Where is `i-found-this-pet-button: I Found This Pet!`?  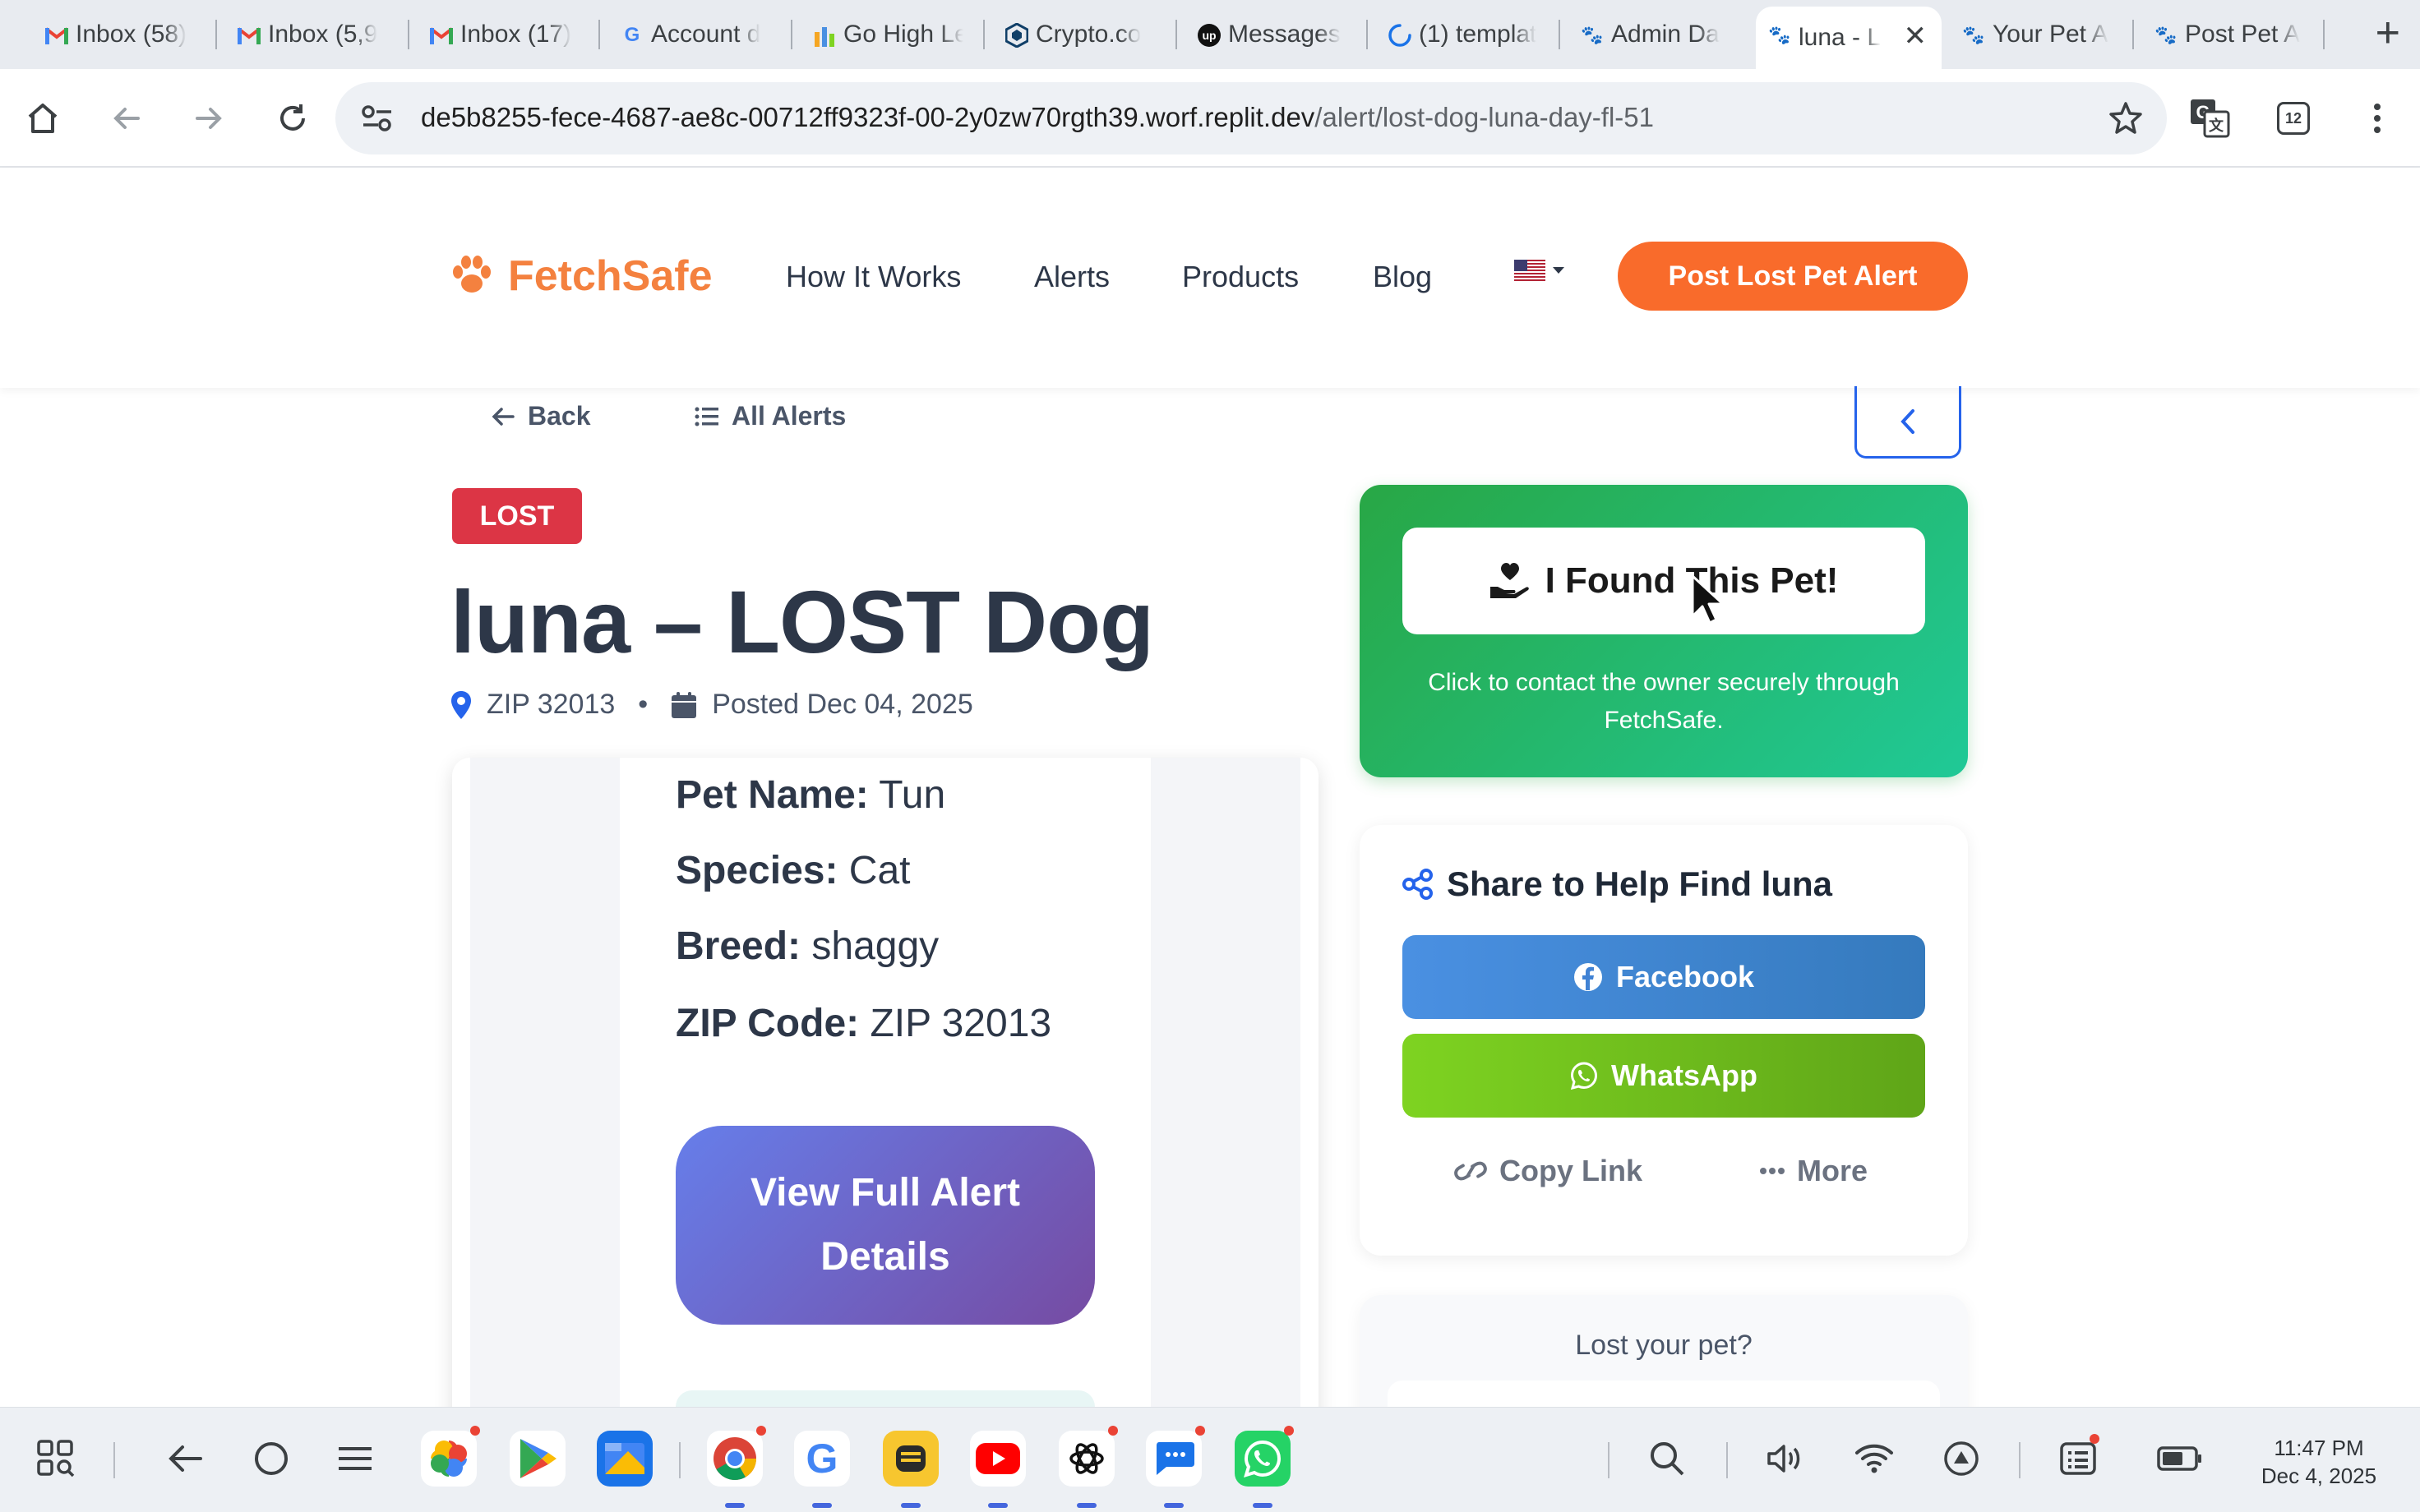 i-found-this-pet-button: I Found This Pet! is located at coordinates (1663, 581).